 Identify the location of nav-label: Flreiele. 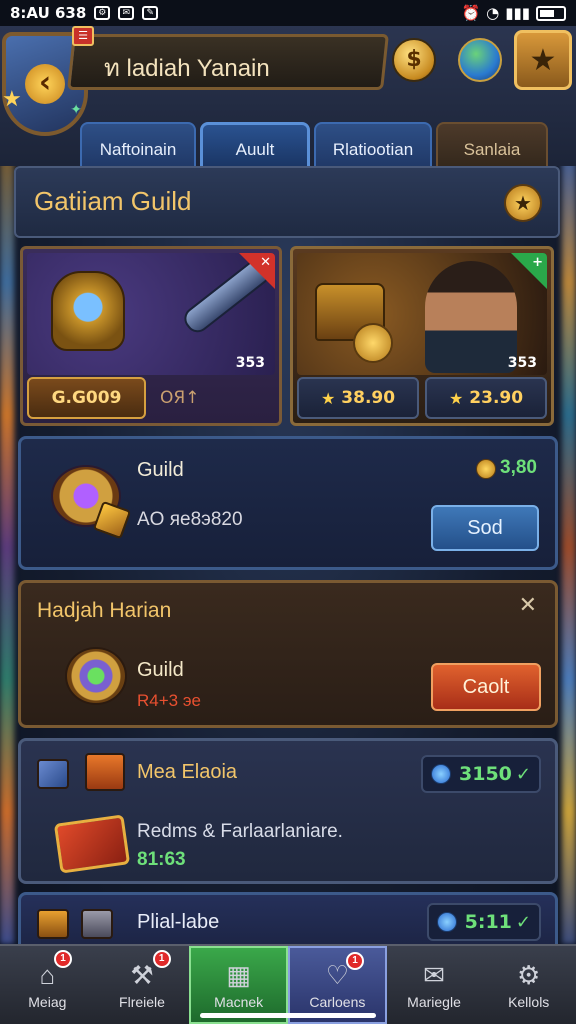
(142, 1002).